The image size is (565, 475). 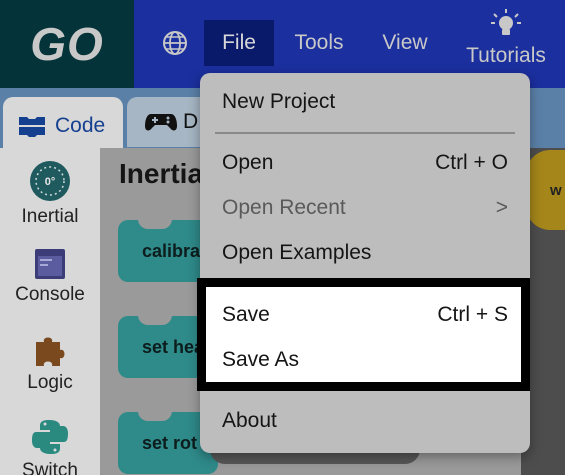 I want to click on gauge-icon: 0°, so click(x=50, y=181).